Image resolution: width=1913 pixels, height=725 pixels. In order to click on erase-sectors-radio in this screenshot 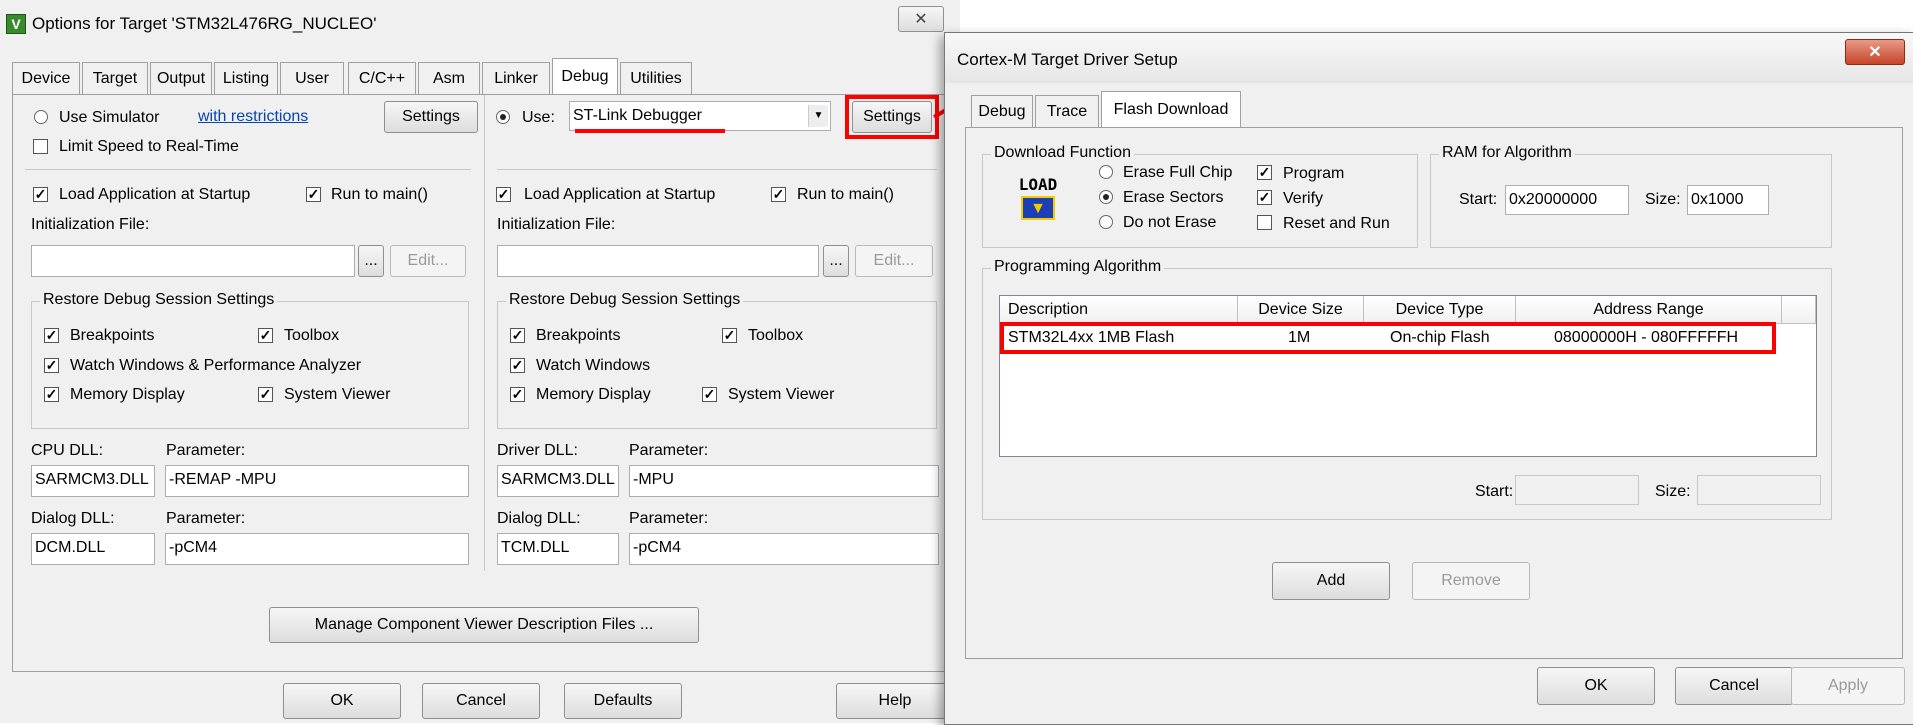, I will do `click(1106, 197)`.